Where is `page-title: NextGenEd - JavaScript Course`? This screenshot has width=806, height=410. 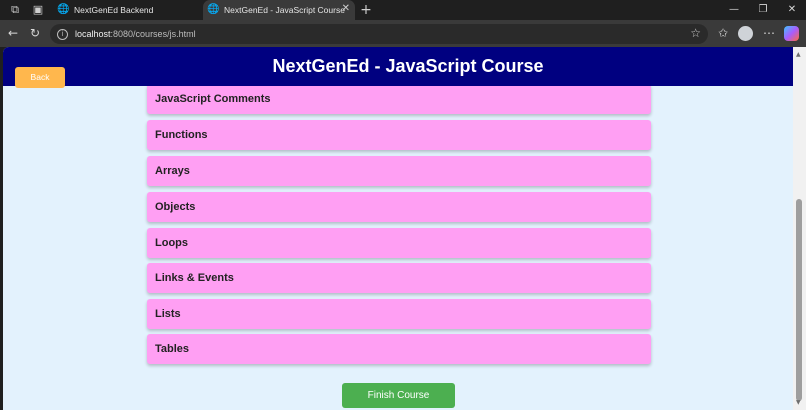
page-title: NextGenEd - JavaScript Course is located at coordinates (408, 66).